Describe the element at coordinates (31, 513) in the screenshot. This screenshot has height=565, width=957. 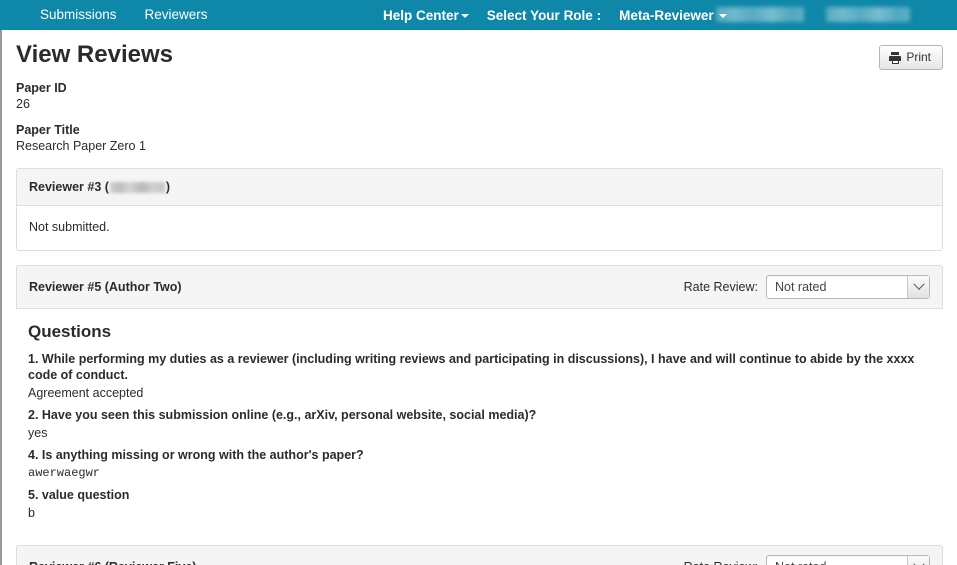
I see `question-answer: b` at that location.